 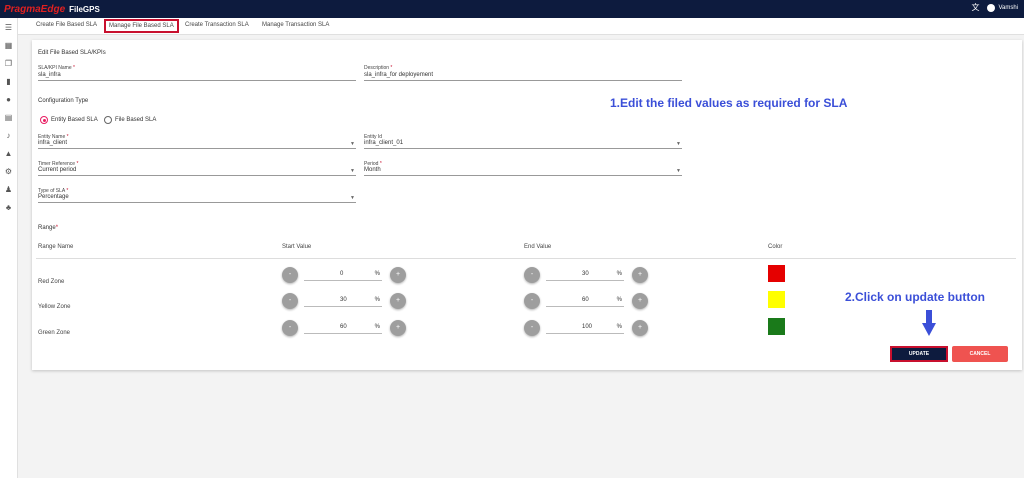 What do you see at coordinates (398, 301) in the screenshot?
I see `yellow-start-increment-button: +` at bounding box center [398, 301].